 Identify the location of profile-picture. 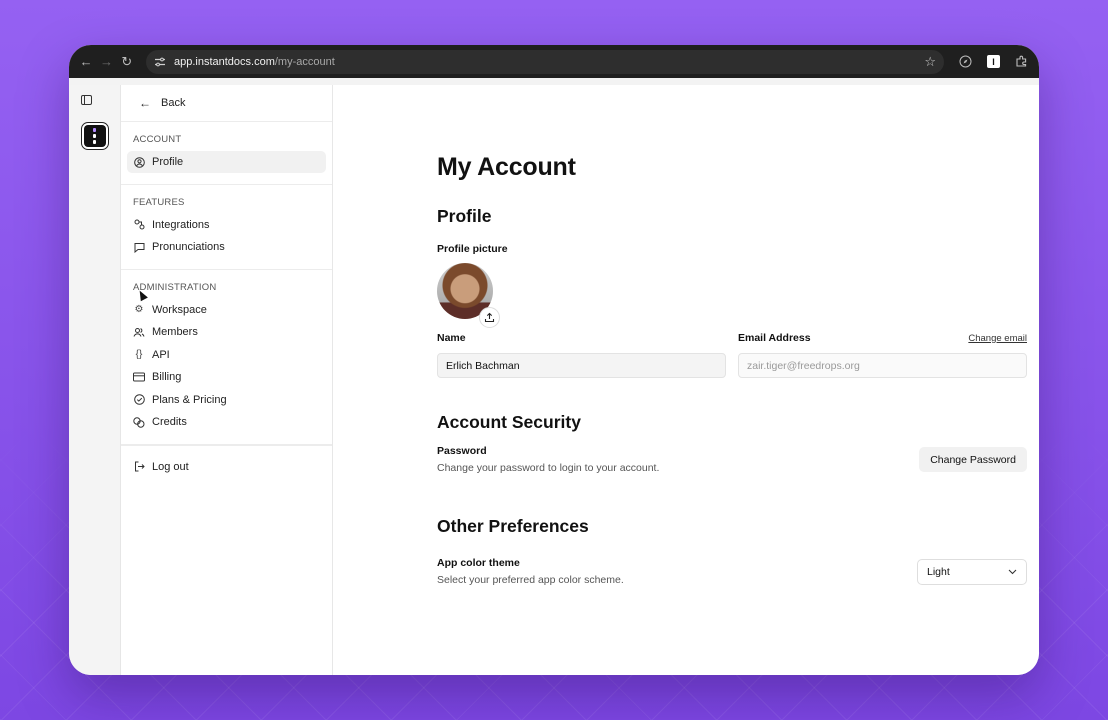
(468, 295).